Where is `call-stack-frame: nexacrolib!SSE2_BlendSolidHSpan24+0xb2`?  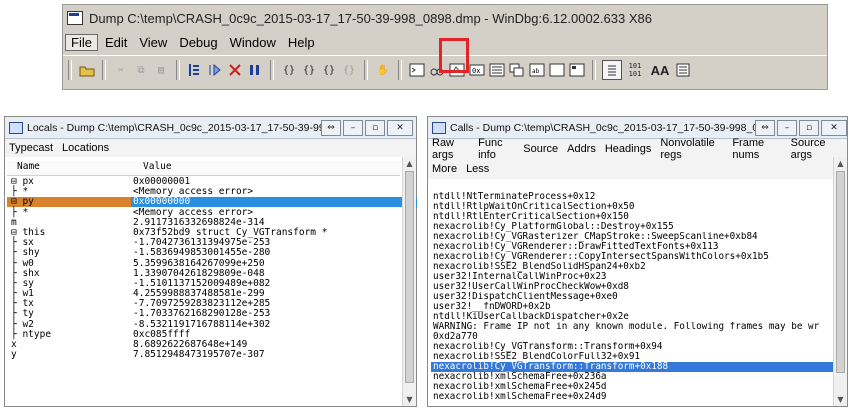
call-stack-frame: nexacrolib!SSE2_BlendSolidHSpan24+0xb2 is located at coordinates (632, 267).